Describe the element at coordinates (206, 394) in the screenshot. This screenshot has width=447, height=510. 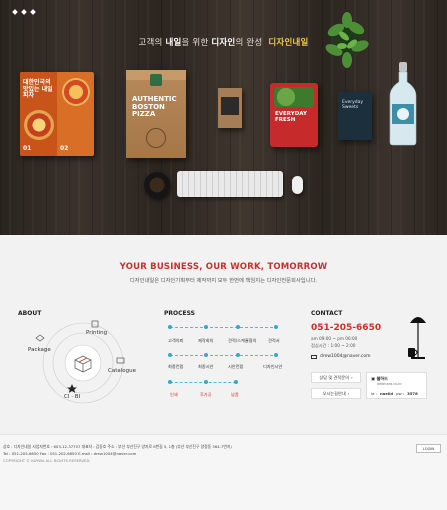
I see `process-step: 후가공` at that location.